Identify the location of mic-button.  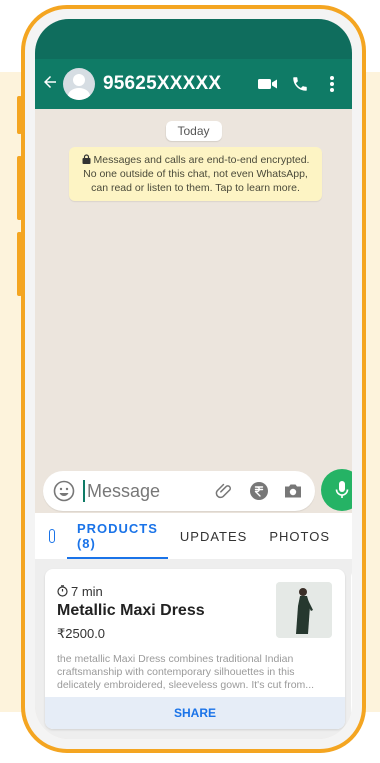
(336, 490).